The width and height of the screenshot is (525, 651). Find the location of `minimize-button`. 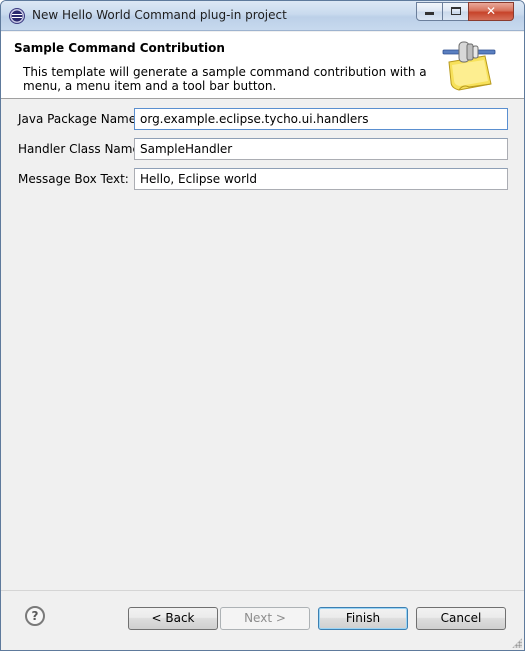

minimize-button is located at coordinates (429, 11).